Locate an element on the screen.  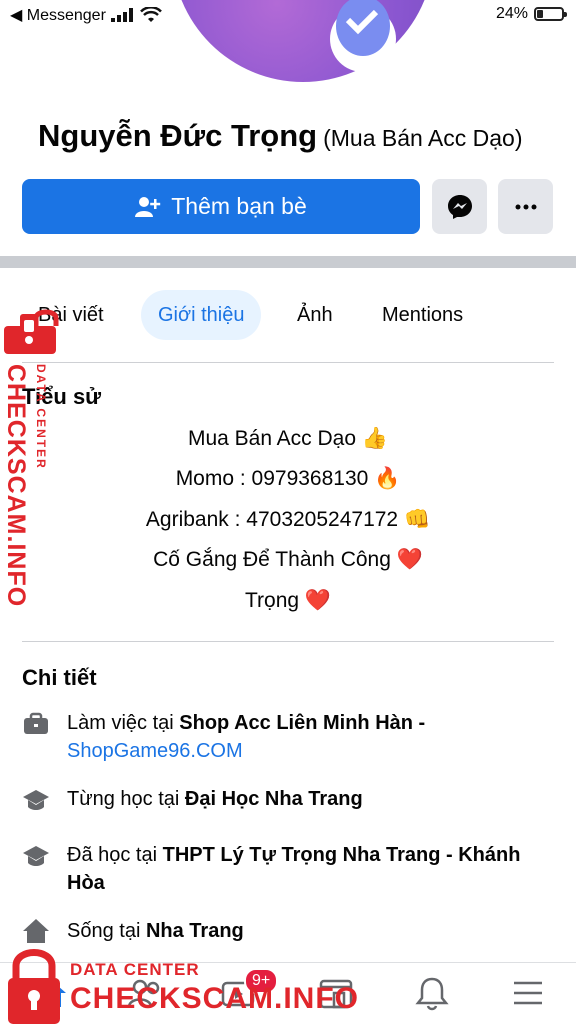
details-heading: Chi tiết is located at coordinates (59, 677).